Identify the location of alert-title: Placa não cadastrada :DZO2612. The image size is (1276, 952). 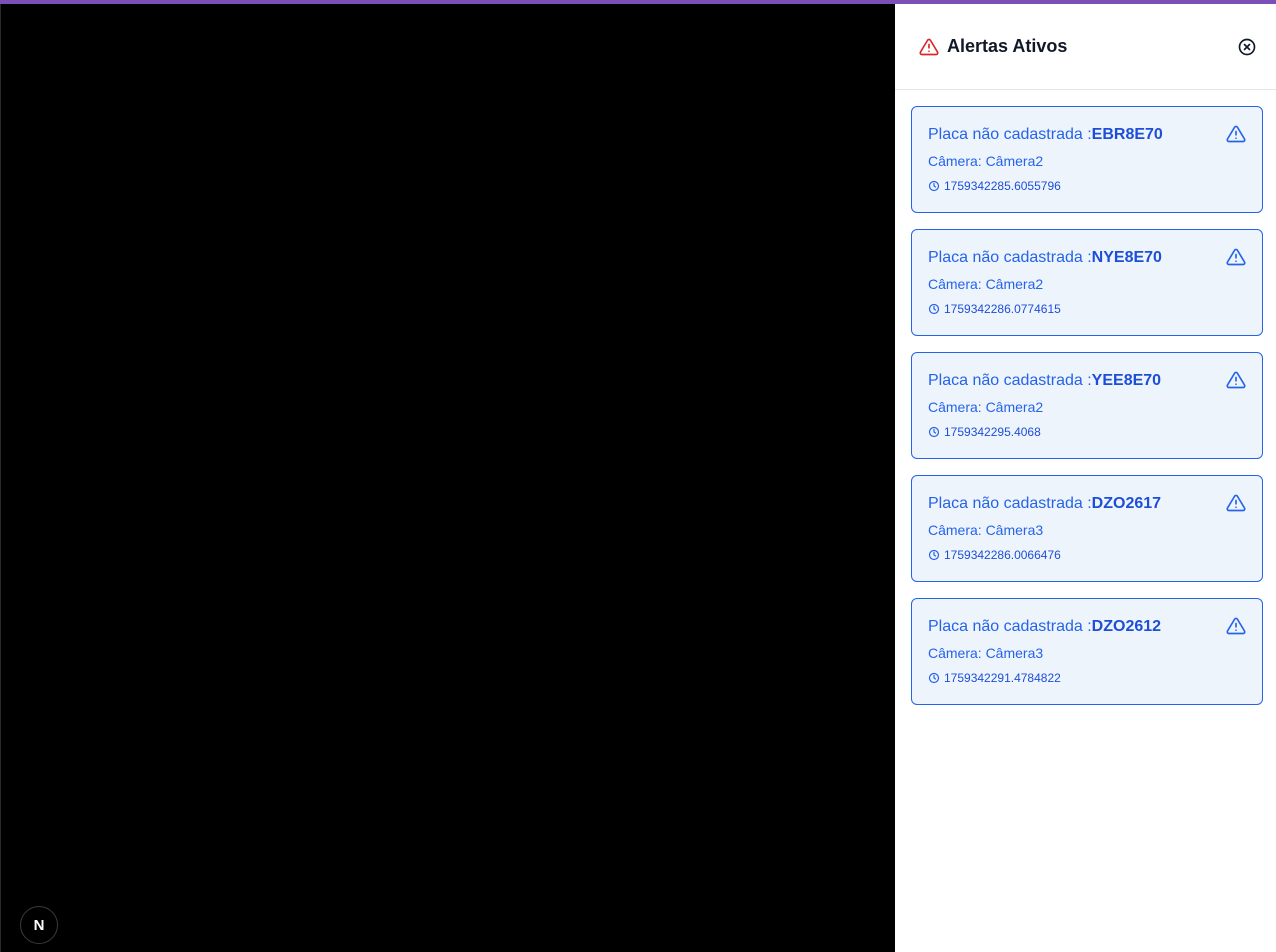
(1087, 627).